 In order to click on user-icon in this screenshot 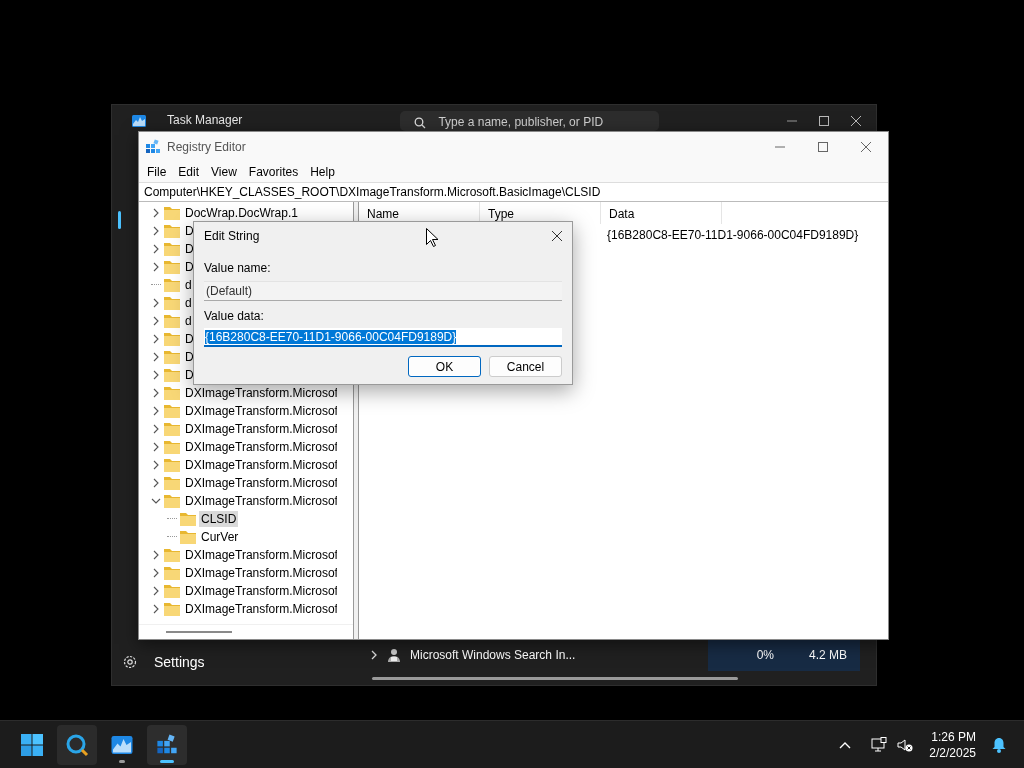, I will do `click(394, 655)`.